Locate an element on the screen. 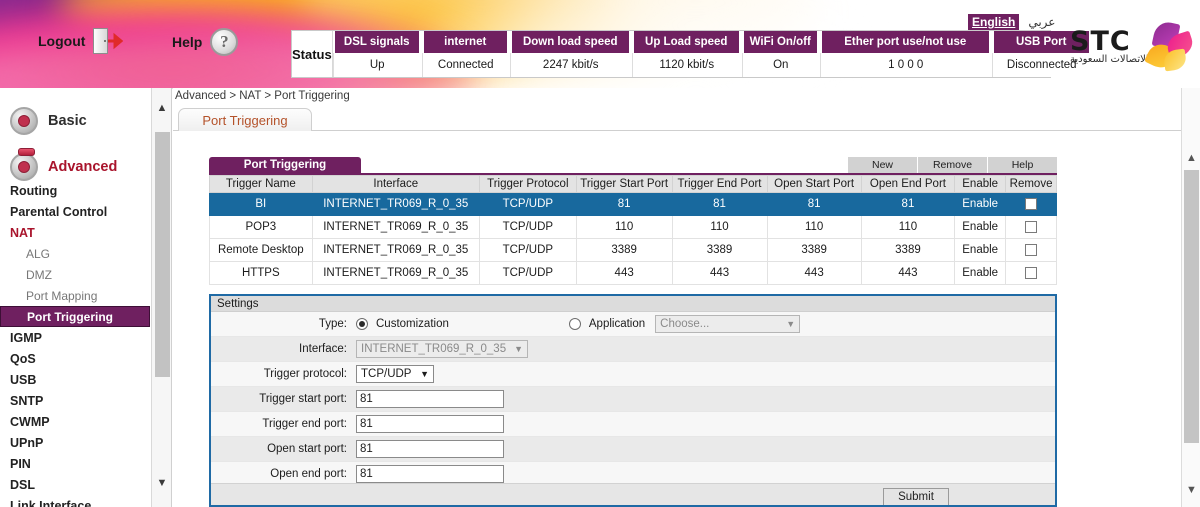 Image resolution: width=1200 pixels, height=507 pixels. sidebar-item-label: ALG is located at coordinates (38, 253).